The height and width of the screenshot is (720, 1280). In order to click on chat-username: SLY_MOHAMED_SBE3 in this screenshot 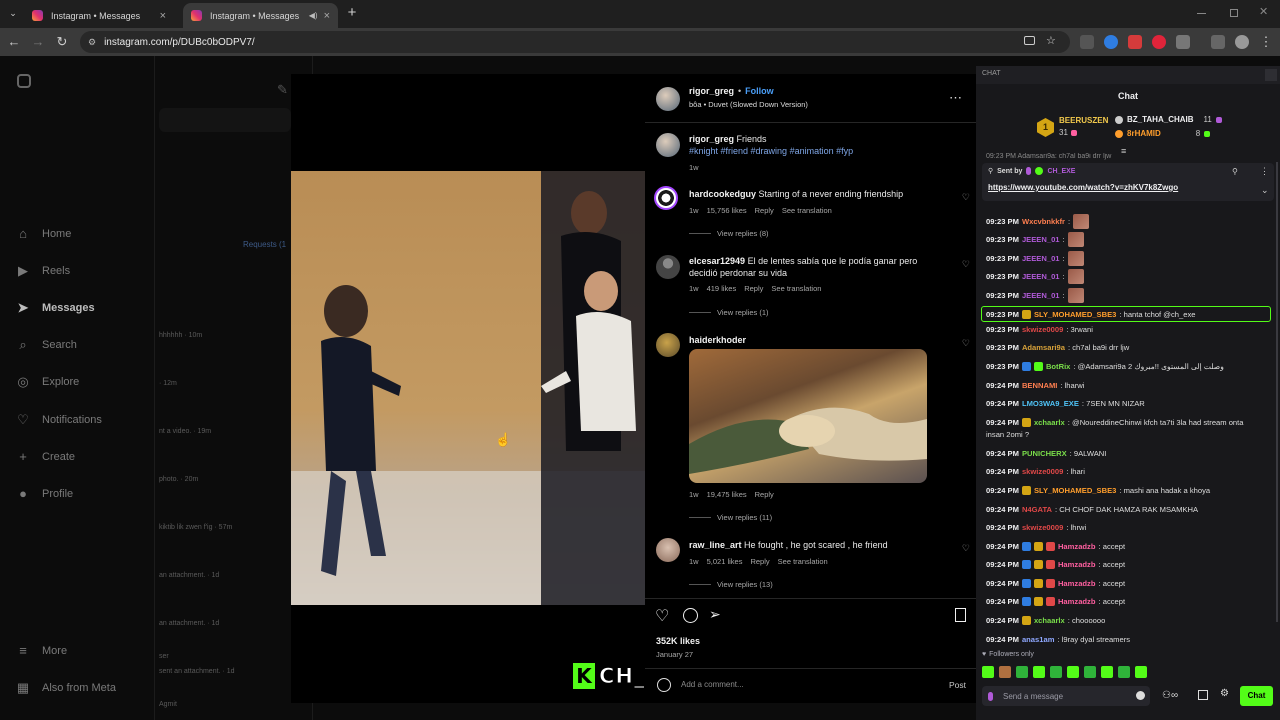, I will do `click(1075, 490)`.